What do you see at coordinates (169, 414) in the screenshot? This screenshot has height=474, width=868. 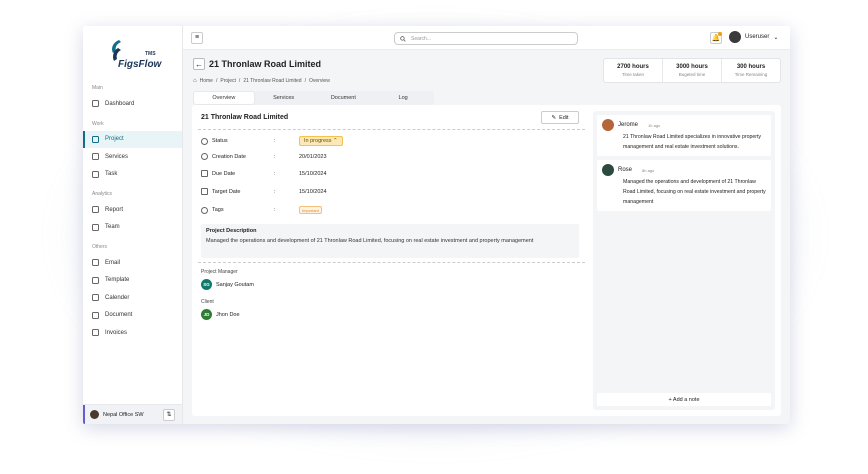 I see `swap-icon: ⇅` at bounding box center [169, 414].